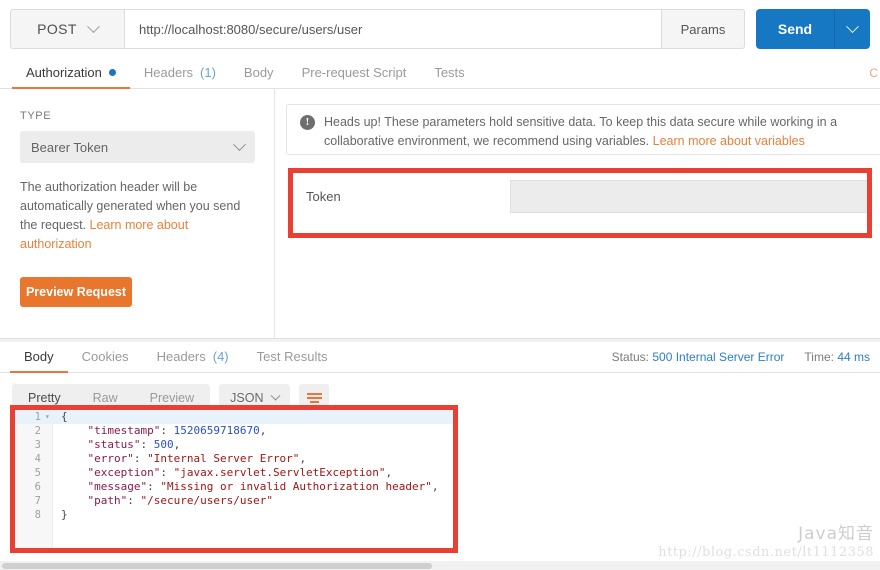 Image resolution: width=880 pixels, height=570 pixels. What do you see at coordinates (57, 29) in the screenshot?
I see `method-label: POST` at bounding box center [57, 29].